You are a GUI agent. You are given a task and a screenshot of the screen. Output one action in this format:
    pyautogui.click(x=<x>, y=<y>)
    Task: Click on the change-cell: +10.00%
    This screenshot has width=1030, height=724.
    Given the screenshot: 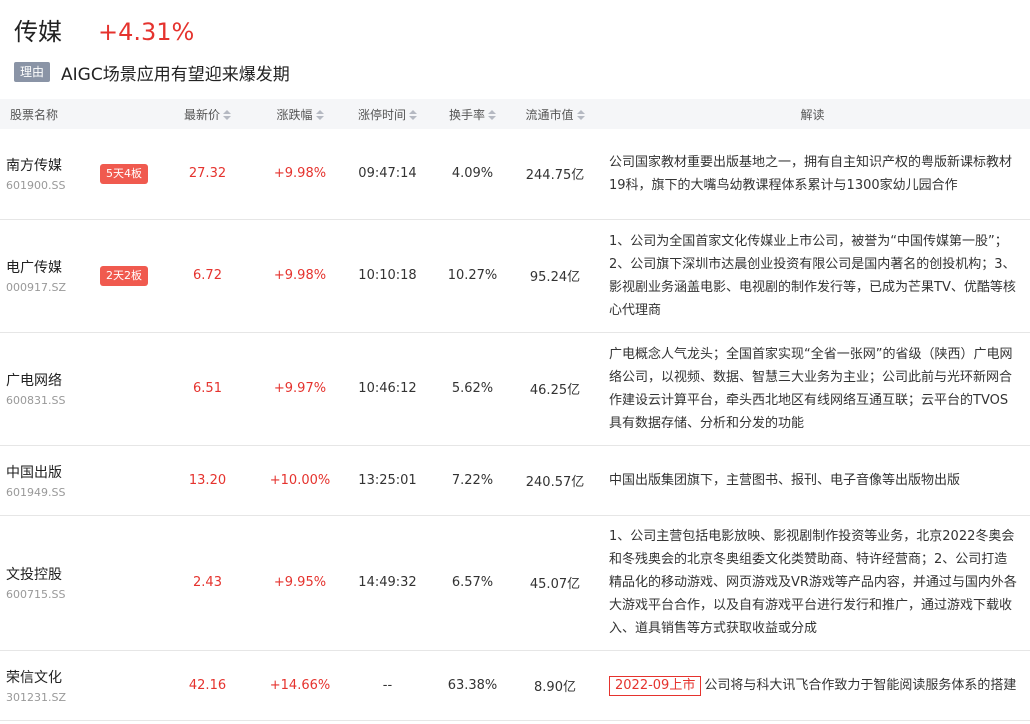 What is the action you would take?
    pyautogui.click(x=300, y=480)
    